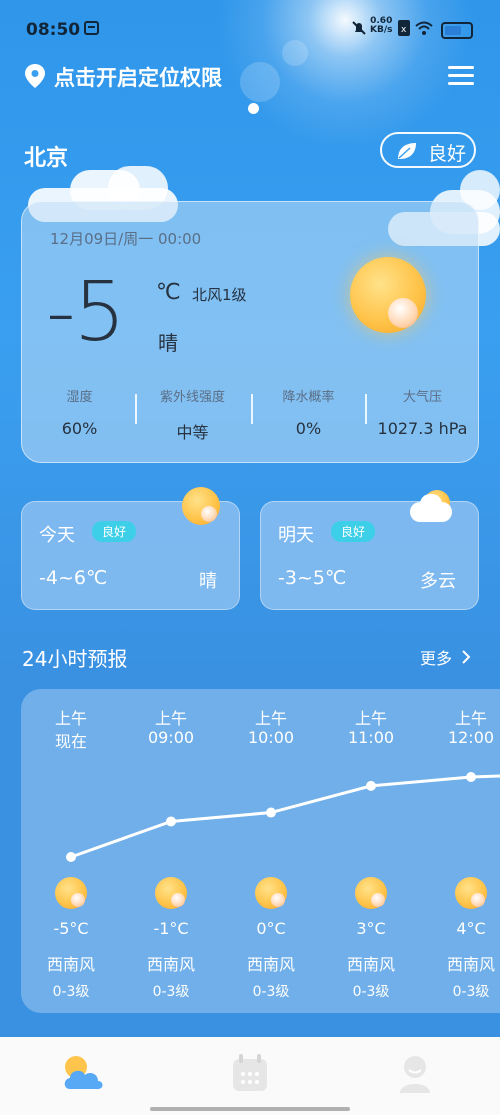 This screenshot has height=1115, width=500. I want to click on hour-temp: 3°C, so click(371, 928).